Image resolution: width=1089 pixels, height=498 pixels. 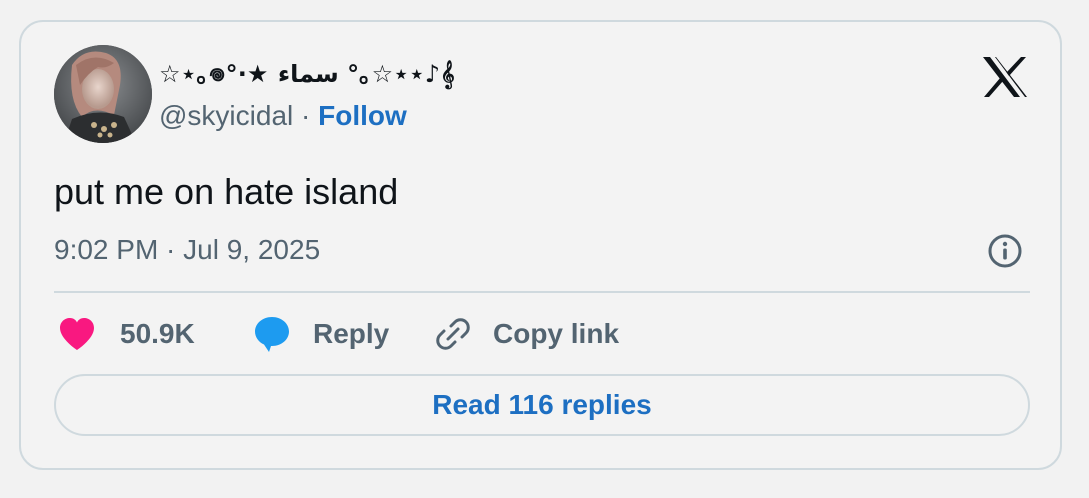 What do you see at coordinates (157, 333) in the screenshot?
I see `like-count: 50.9K` at bounding box center [157, 333].